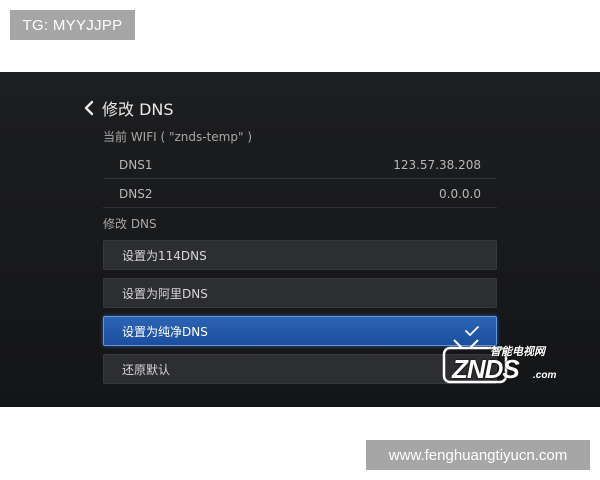  I want to click on watermark-bottom: www.fenghuangtiyucn.com, so click(478, 455).